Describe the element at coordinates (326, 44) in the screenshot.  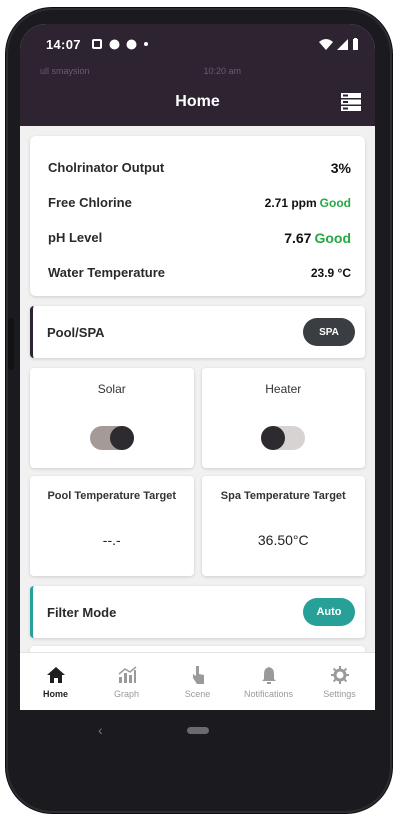
I see `wifi-icon` at that location.